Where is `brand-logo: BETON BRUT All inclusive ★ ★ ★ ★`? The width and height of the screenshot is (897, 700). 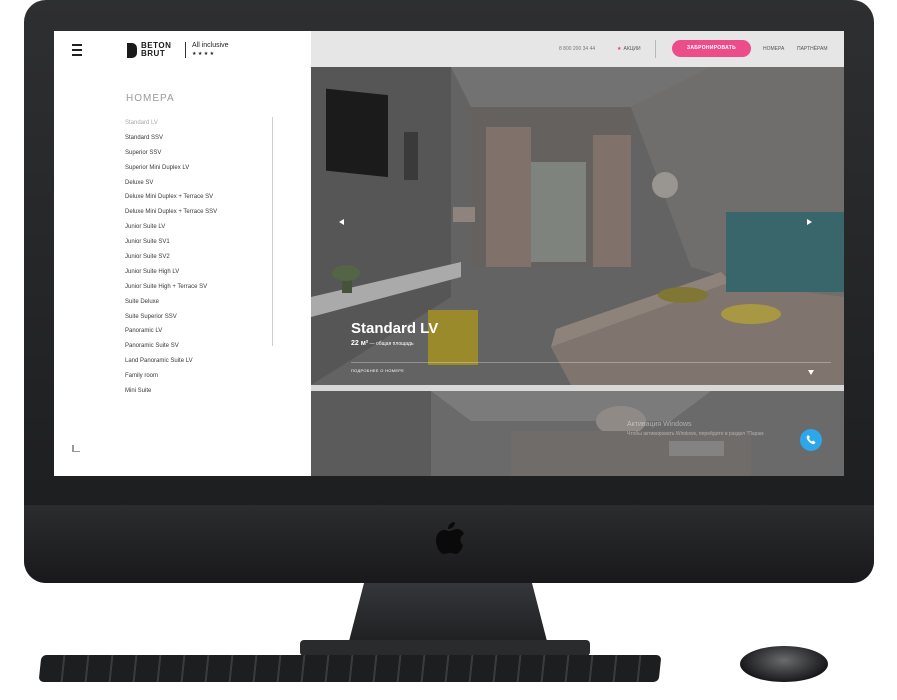 brand-logo: BETON BRUT All inclusive ★ ★ ★ ★ is located at coordinates (178, 50).